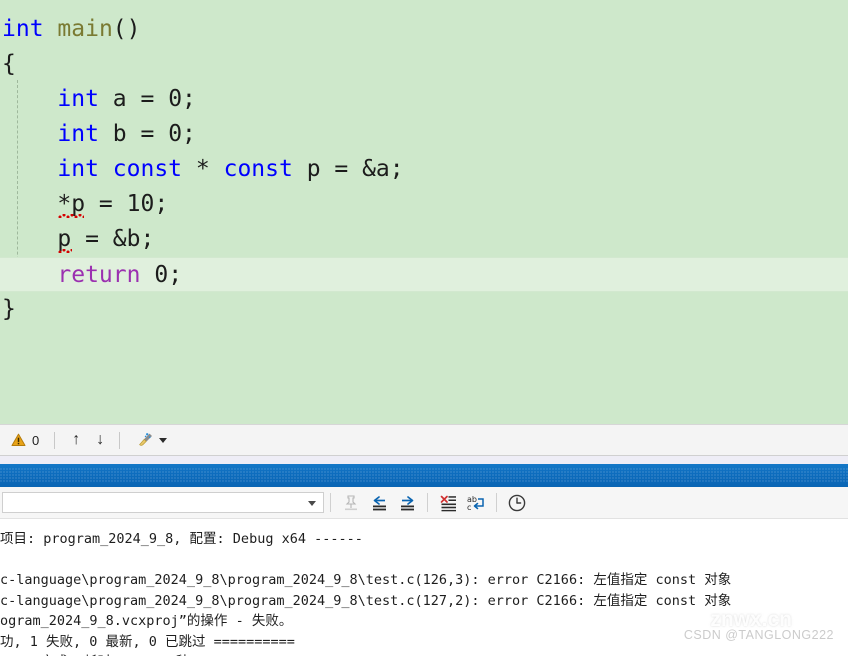  What do you see at coordinates (203, 169) in the screenshot?
I see `code-token: *` at bounding box center [203, 169].